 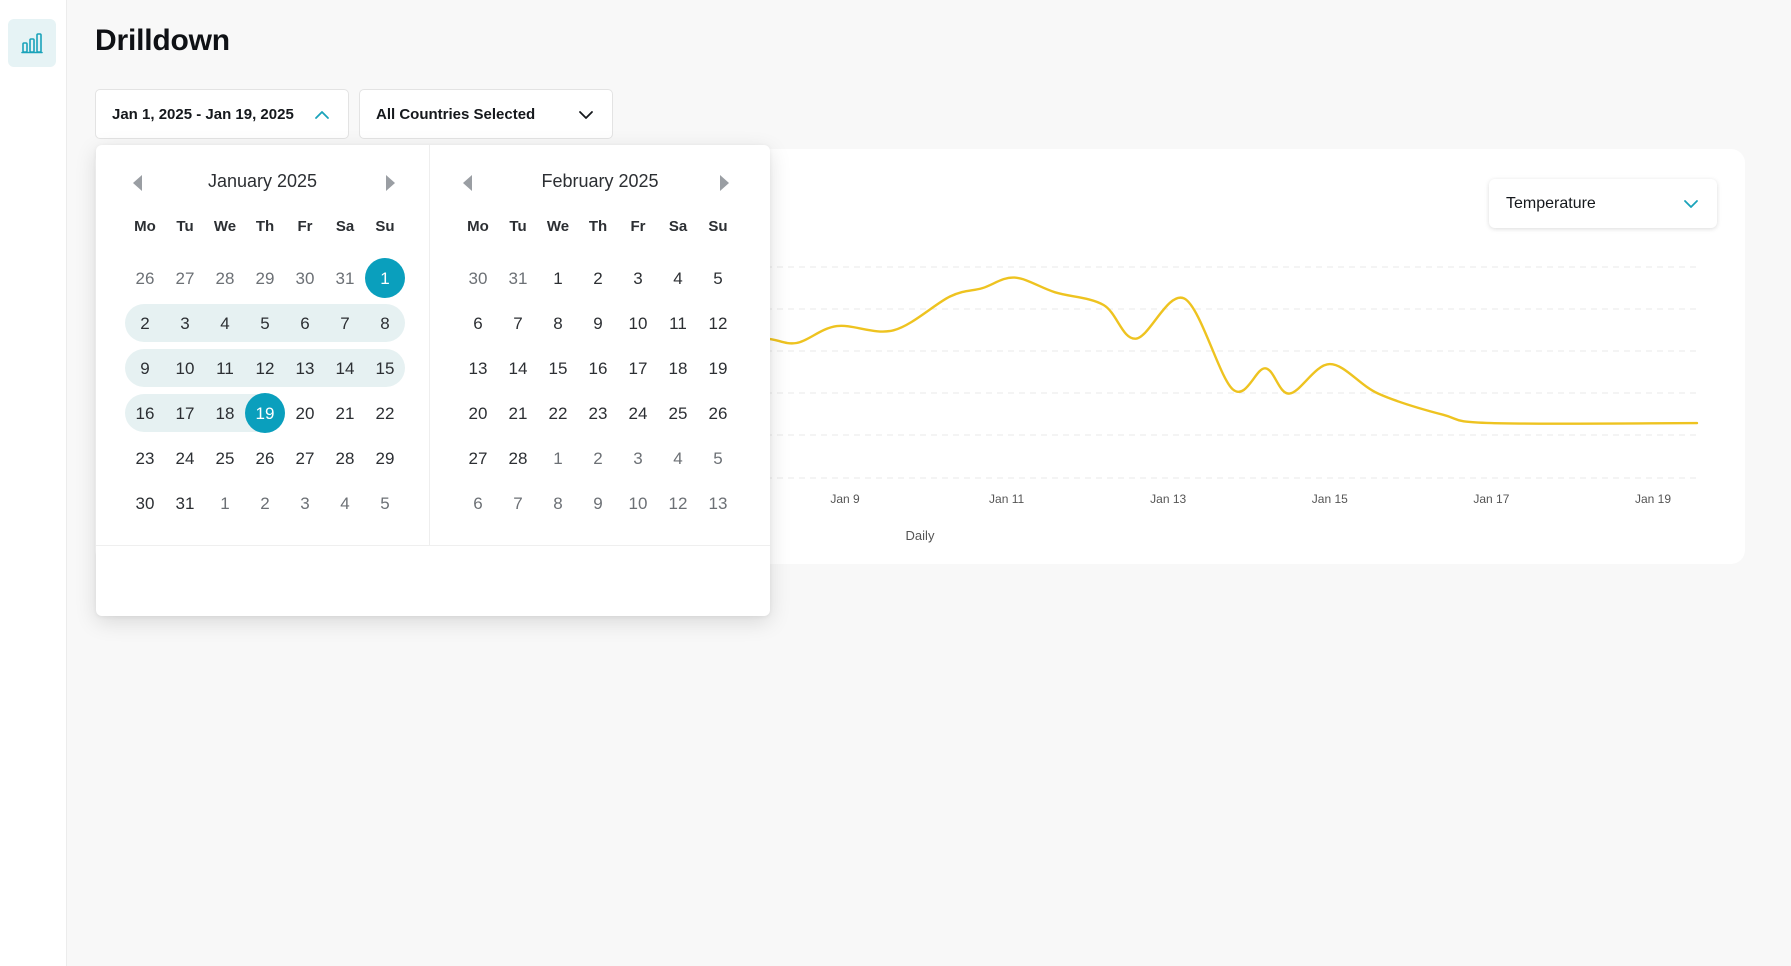 I want to click on weekday-header: Mo Tu We Th Fr Sa Su, so click(x=265, y=226).